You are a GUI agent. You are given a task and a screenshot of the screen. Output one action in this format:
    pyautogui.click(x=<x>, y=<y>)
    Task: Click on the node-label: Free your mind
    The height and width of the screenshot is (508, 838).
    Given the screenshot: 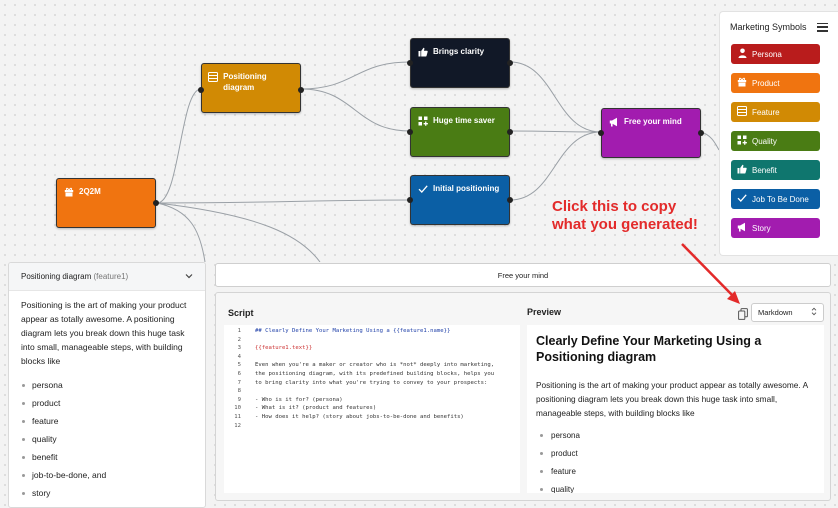 What is the action you would take?
    pyautogui.click(x=653, y=121)
    